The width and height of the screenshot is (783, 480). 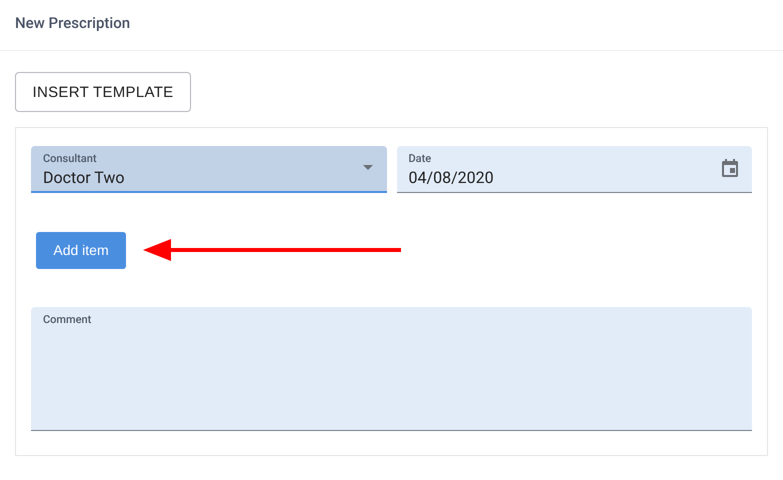 I want to click on date-field: Date 04/08/2020, so click(x=574, y=169).